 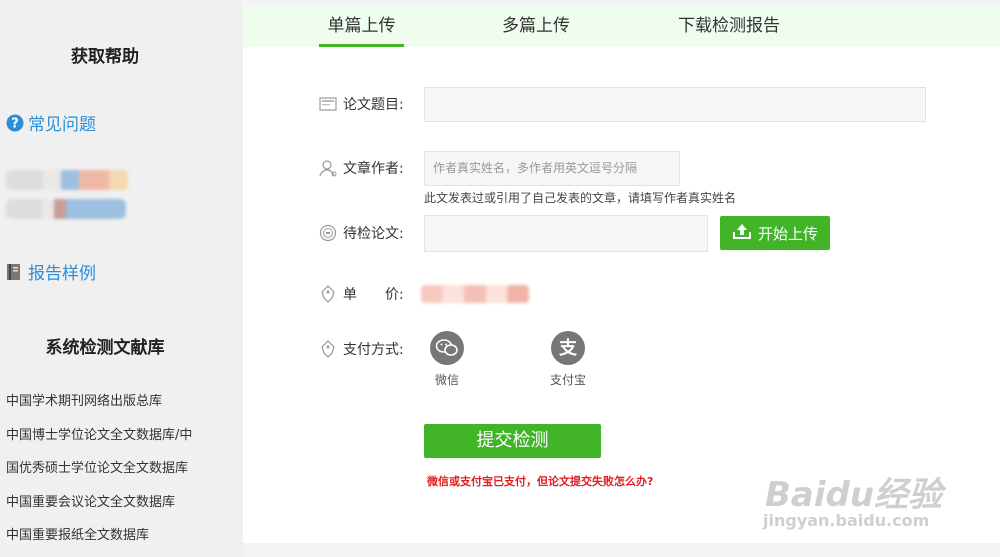 I want to click on paper-label-text: 待检论文:, so click(x=373, y=234).